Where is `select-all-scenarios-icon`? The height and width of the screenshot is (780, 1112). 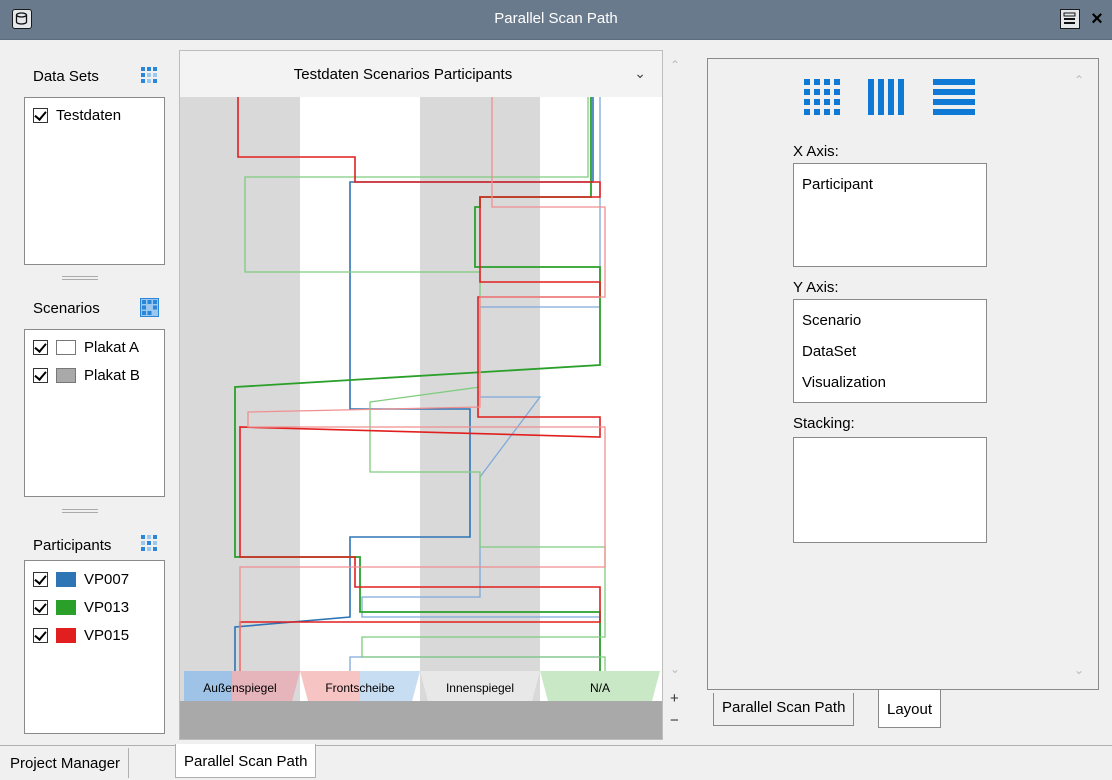 select-all-scenarios-icon is located at coordinates (149, 307).